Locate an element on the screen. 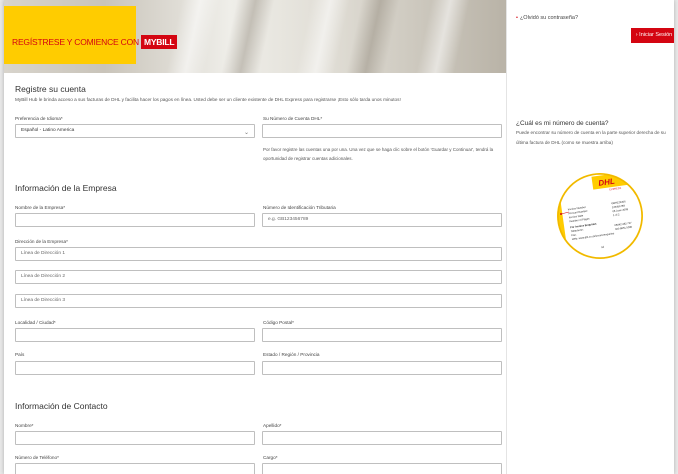  account-help-title: ¿Cuál es mi número de cuenta? is located at coordinates (562, 123).